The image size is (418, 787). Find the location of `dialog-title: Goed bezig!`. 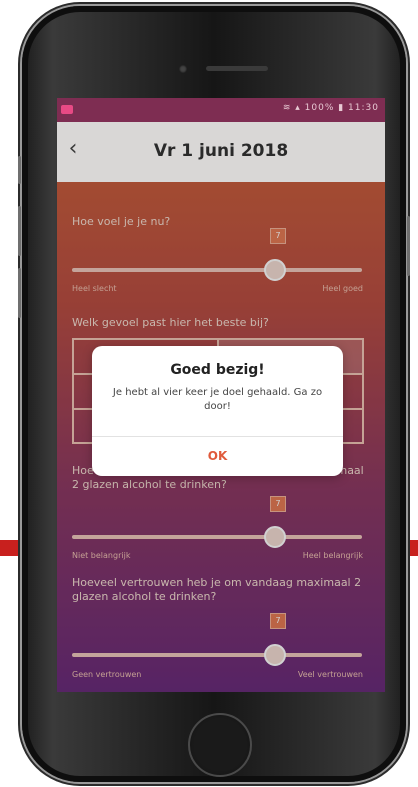

dialog-title: Goed bezig! is located at coordinates (217, 370).